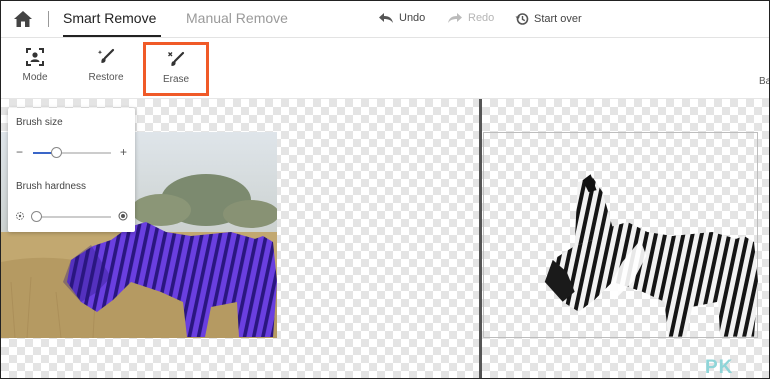 The width and height of the screenshot is (770, 379). Describe the element at coordinates (109, 18) in the screenshot. I see `tab-smart-remove: Smart Remove` at that location.